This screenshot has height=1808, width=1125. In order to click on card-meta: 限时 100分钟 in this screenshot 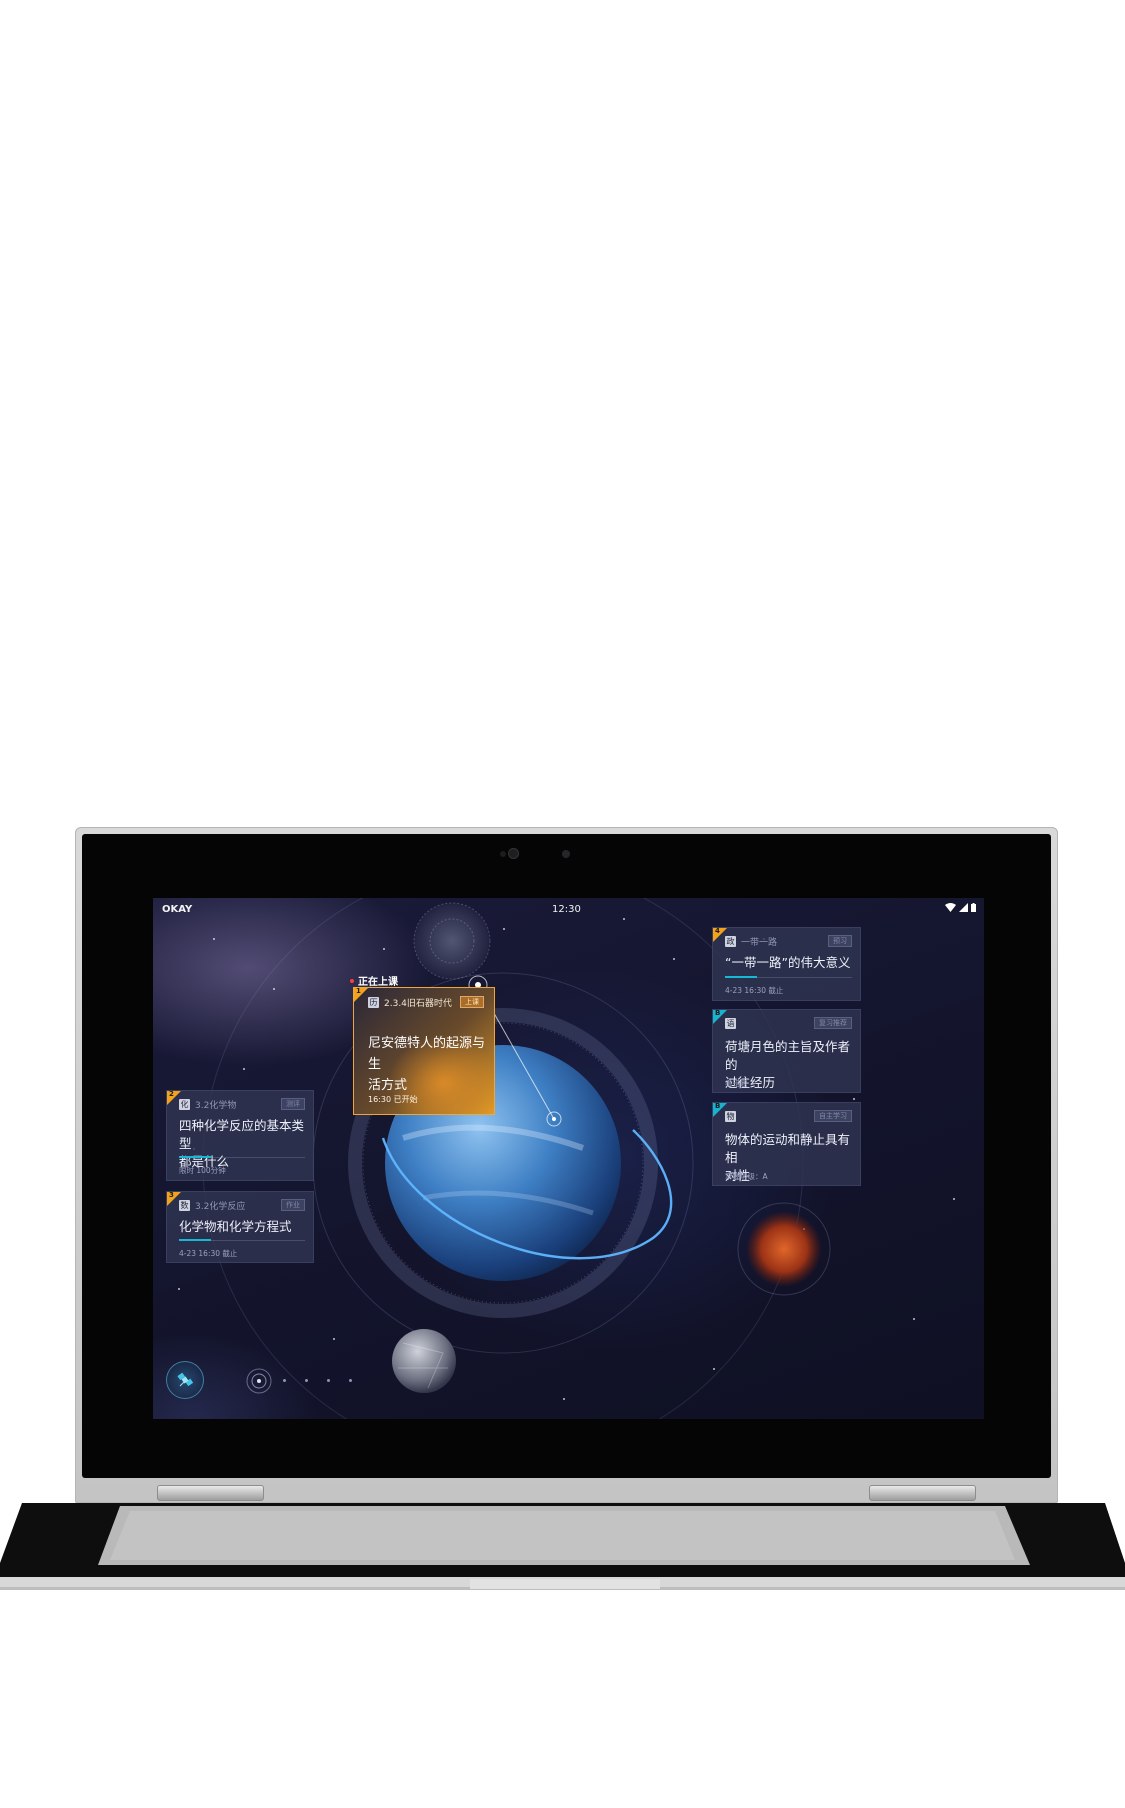, I will do `click(202, 1170)`.